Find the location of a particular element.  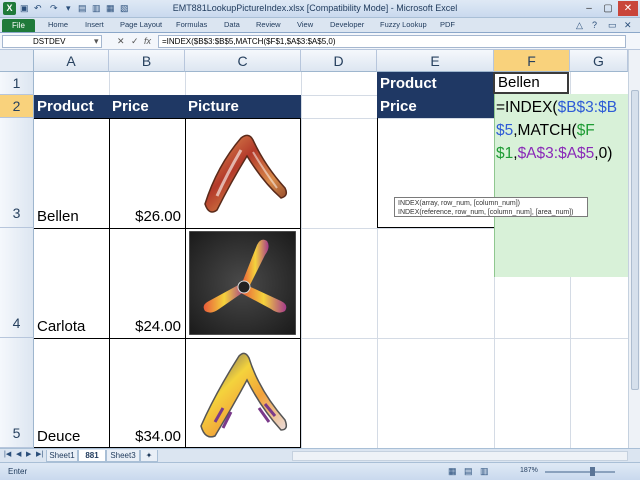

help-icon: ? is located at coordinates (594, 25).